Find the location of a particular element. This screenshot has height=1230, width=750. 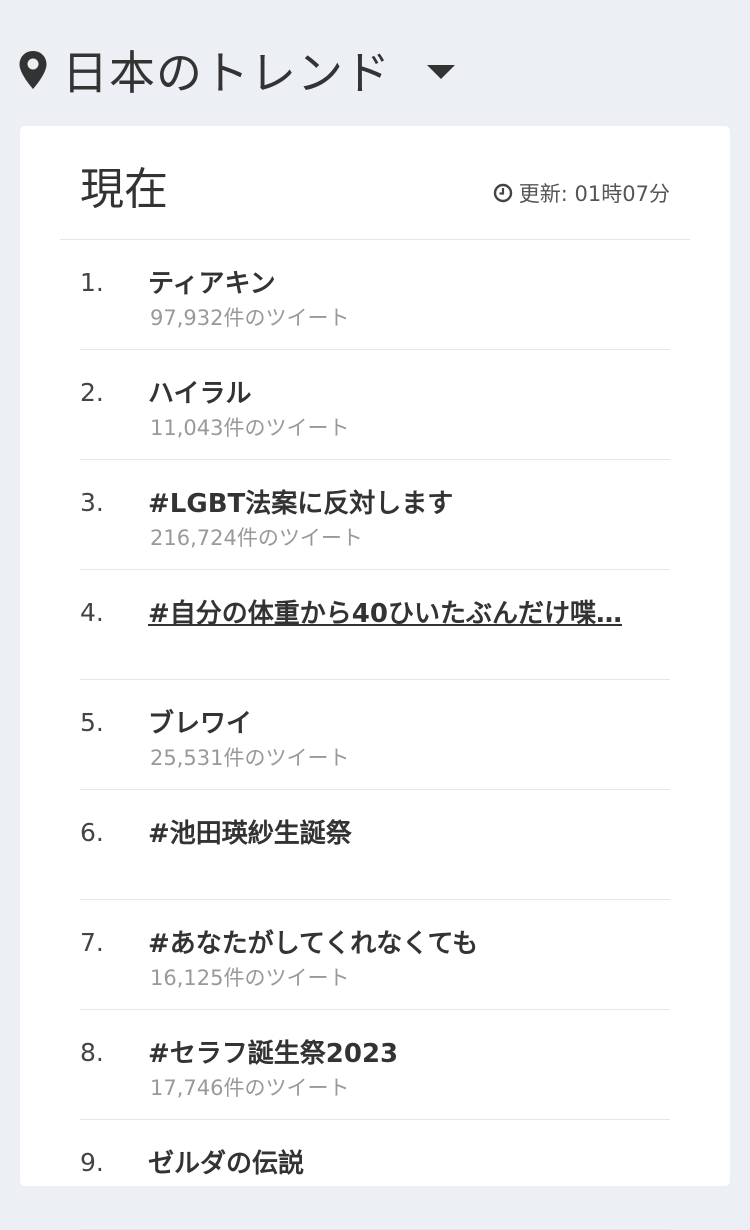

trend-tweet-count: 25,531件のツイート is located at coordinates (250, 758).